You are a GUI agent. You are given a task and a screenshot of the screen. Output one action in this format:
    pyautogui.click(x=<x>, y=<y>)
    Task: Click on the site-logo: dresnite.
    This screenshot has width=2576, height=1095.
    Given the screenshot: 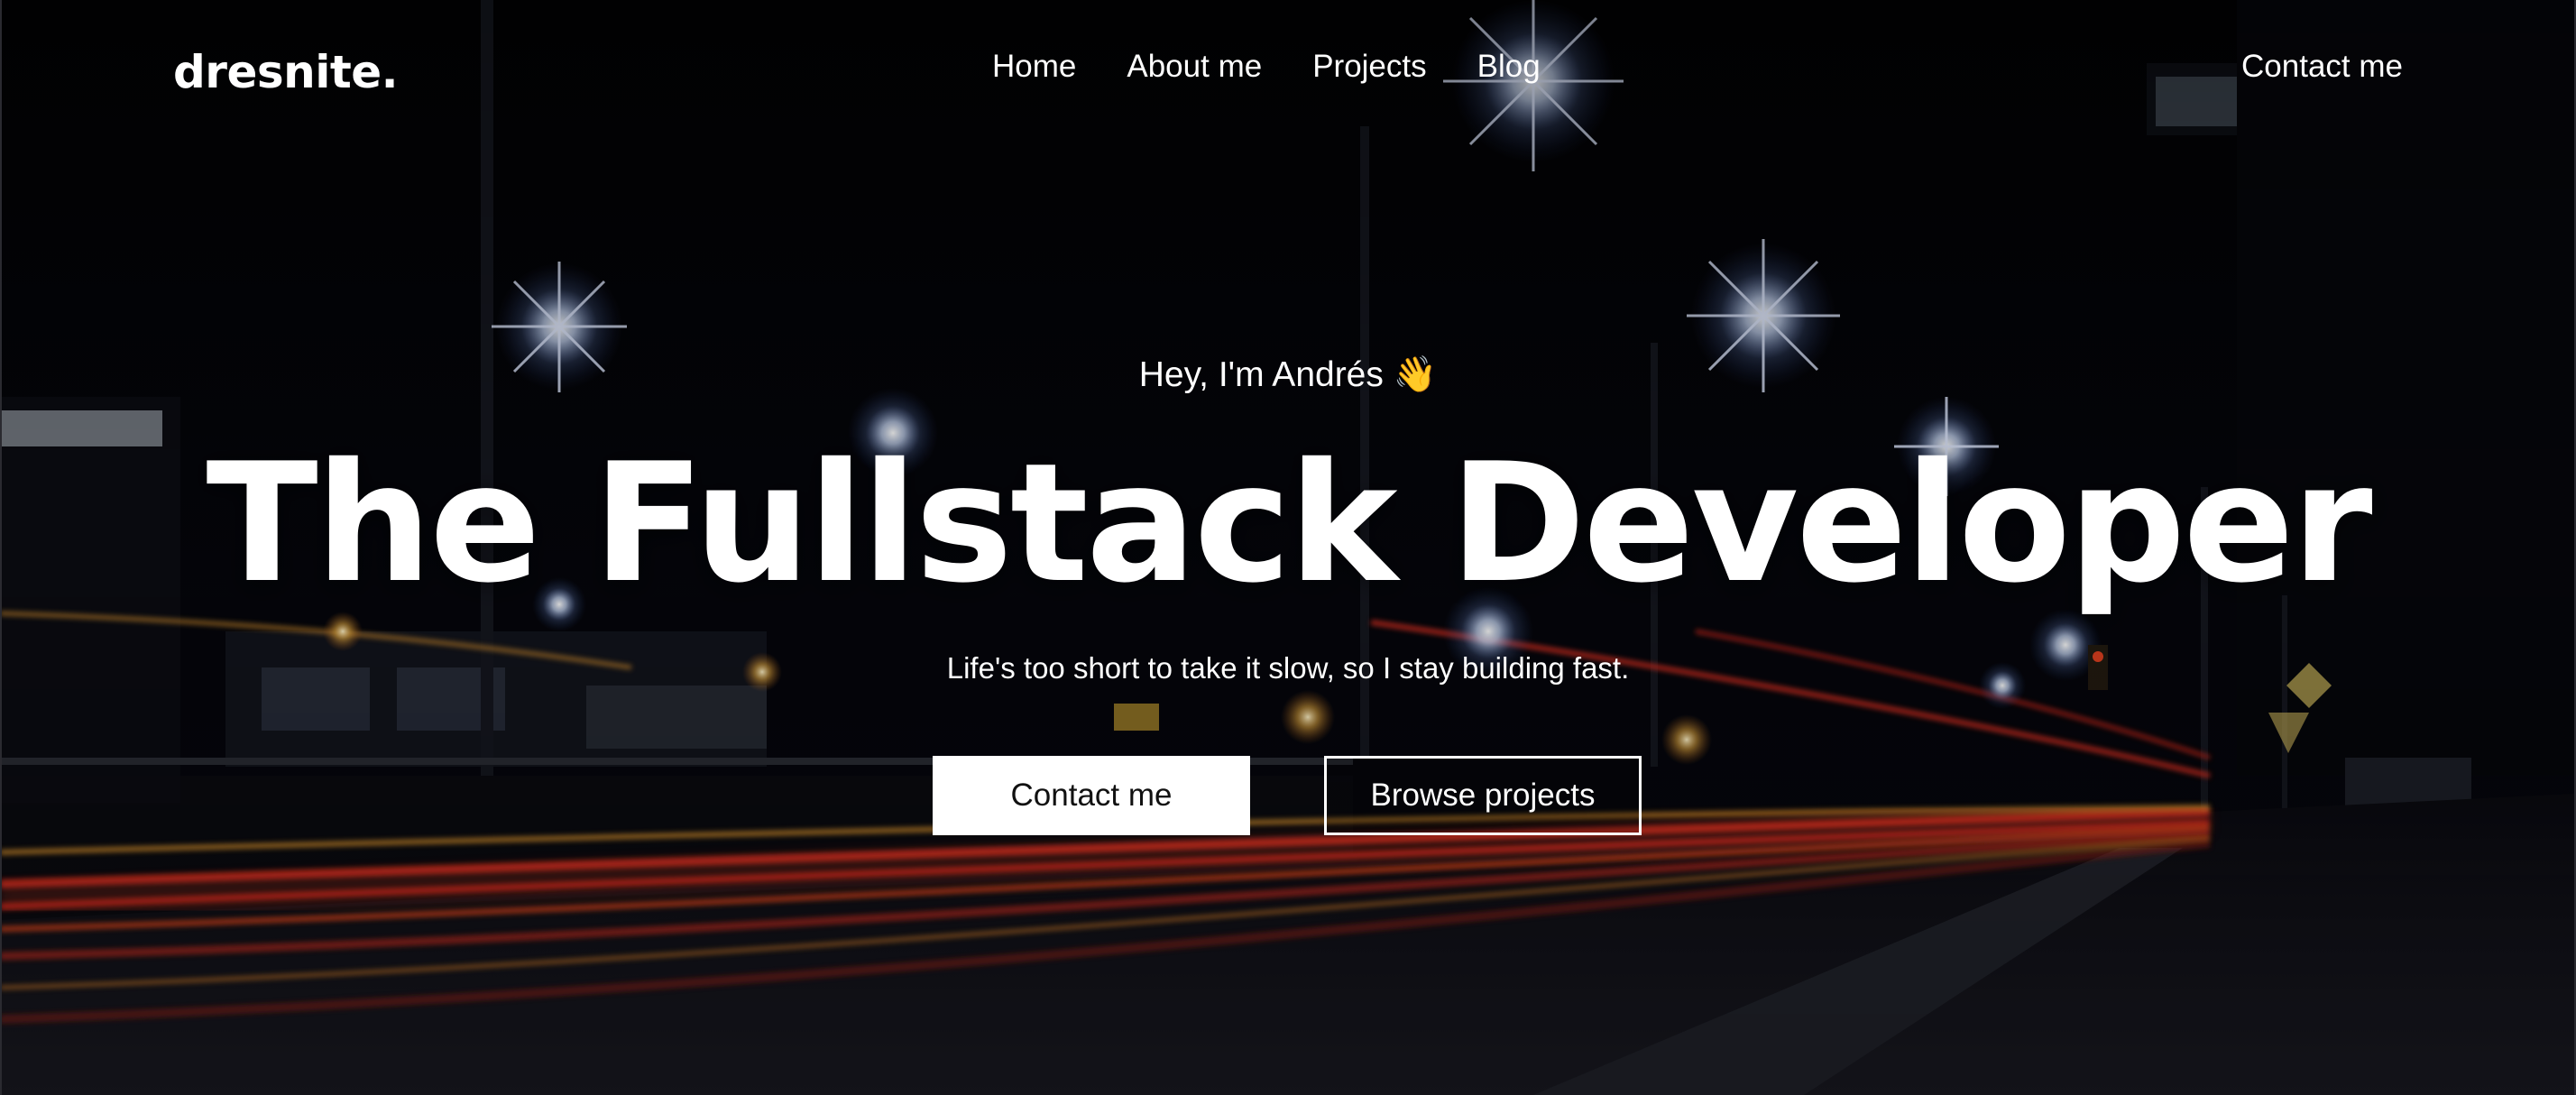 What is the action you would take?
    pyautogui.click(x=286, y=72)
    